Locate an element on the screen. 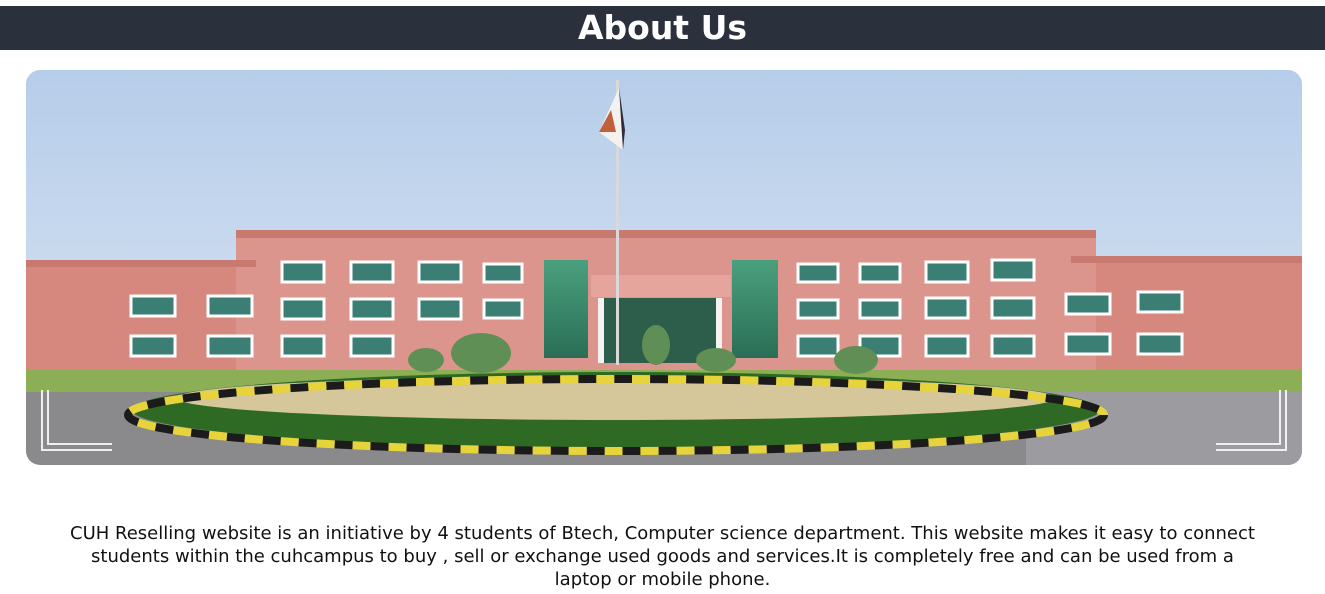 The height and width of the screenshot is (594, 1325). page-title: About Us is located at coordinates (662, 27).